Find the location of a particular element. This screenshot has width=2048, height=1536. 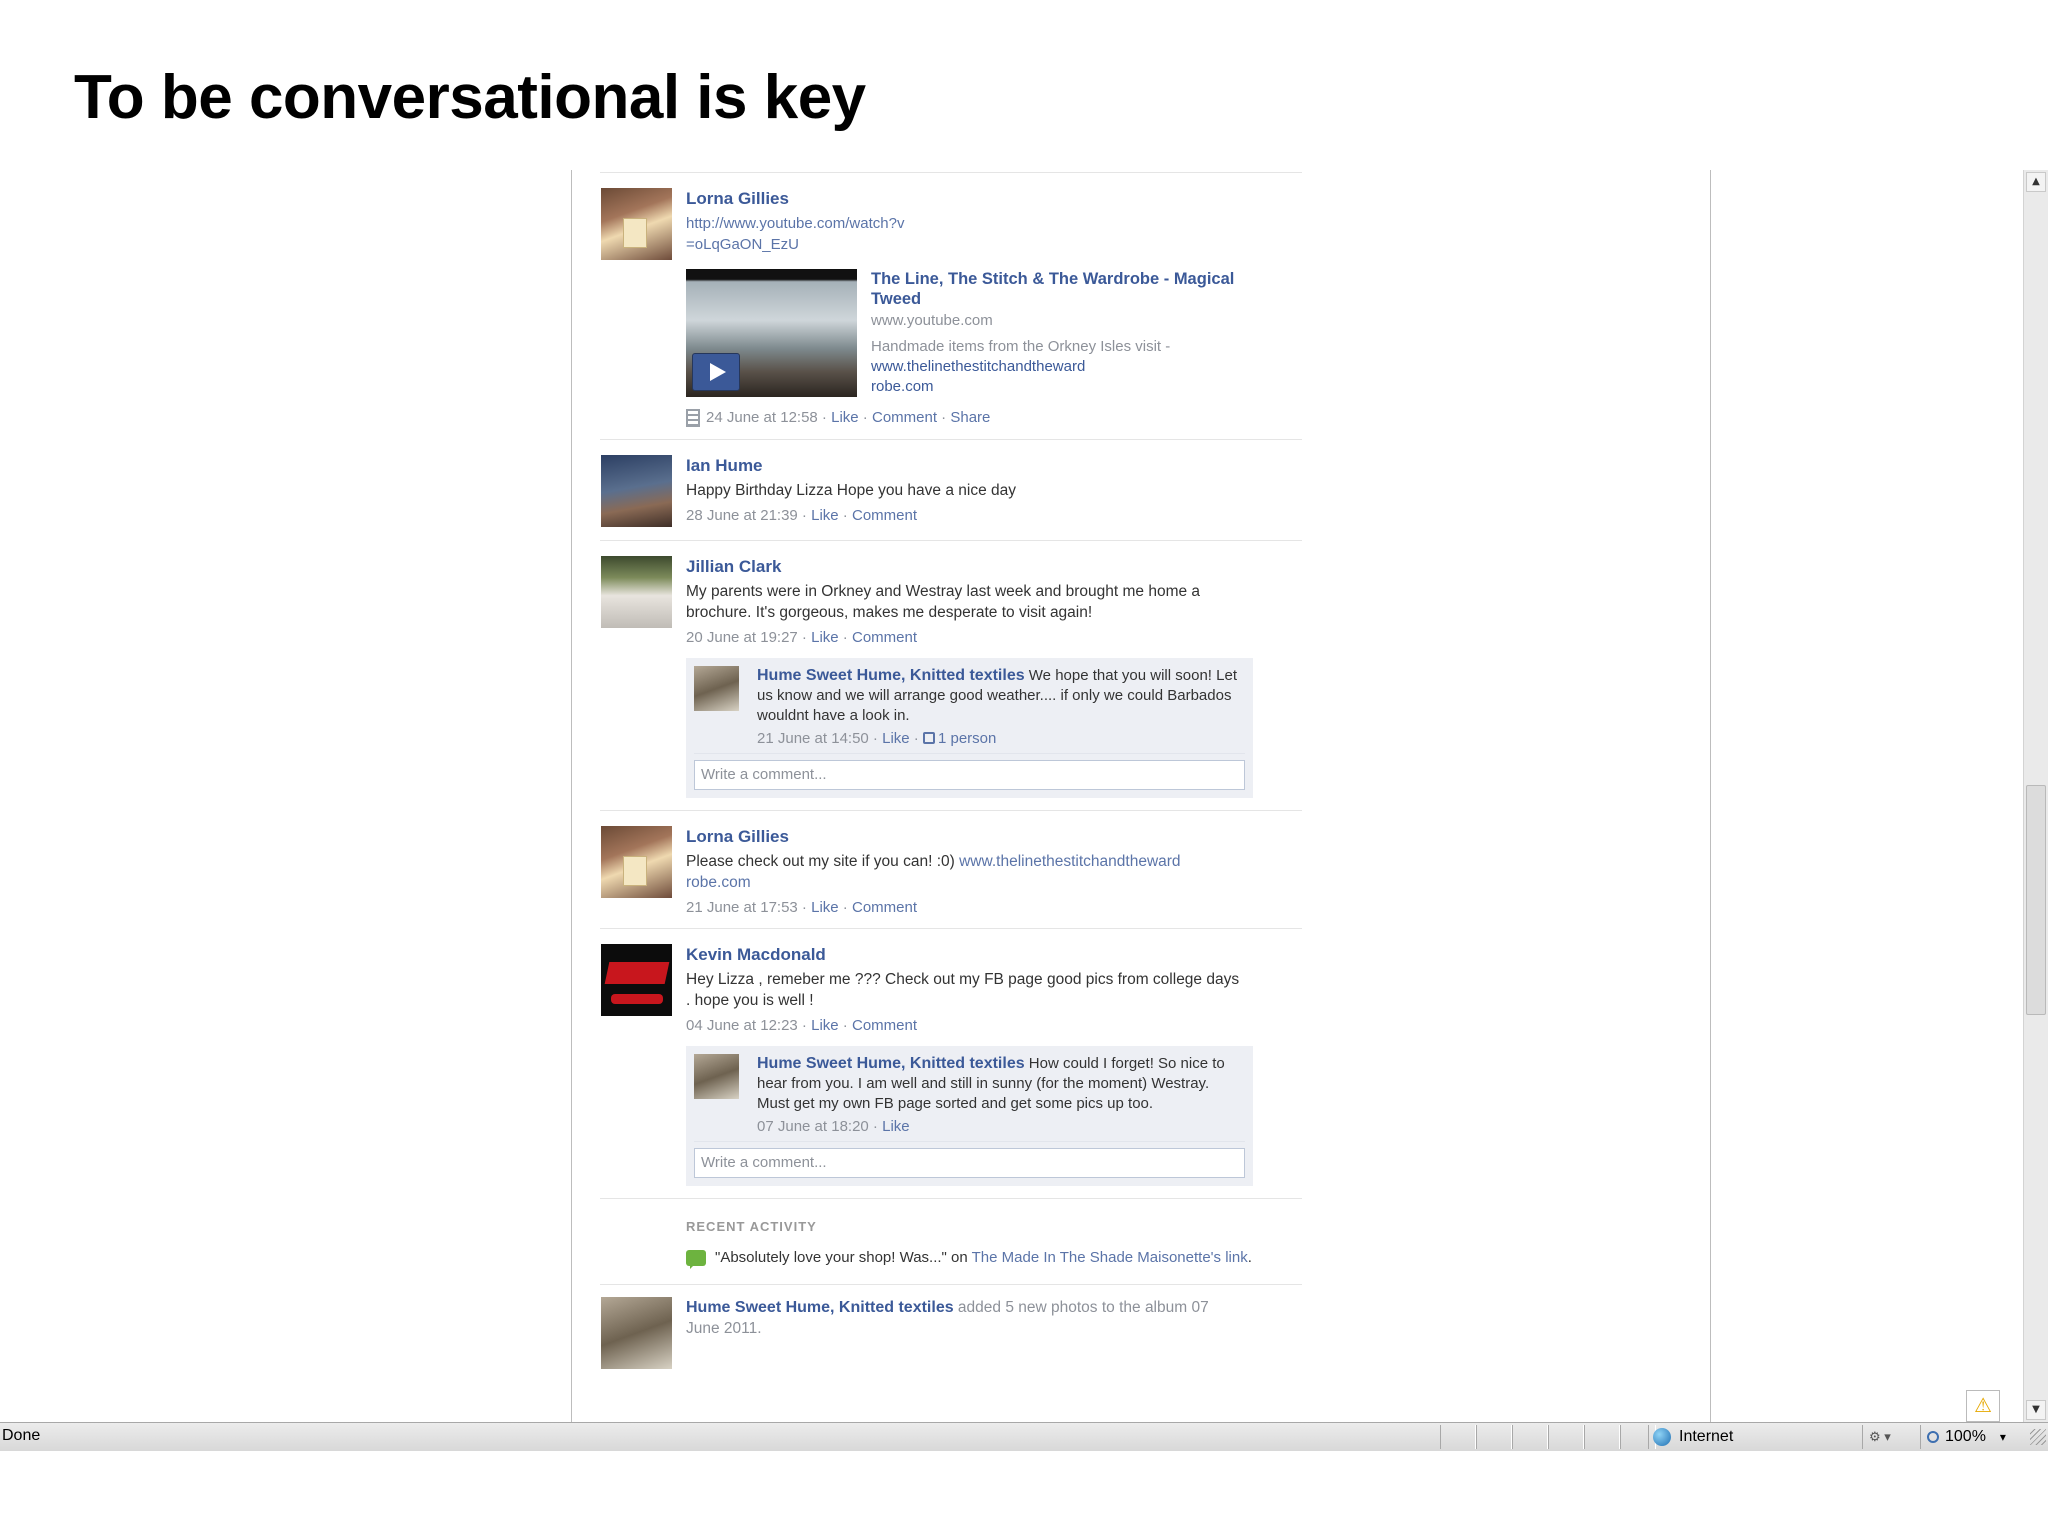

resize-grip-icon is located at coordinates (2038, 1437).